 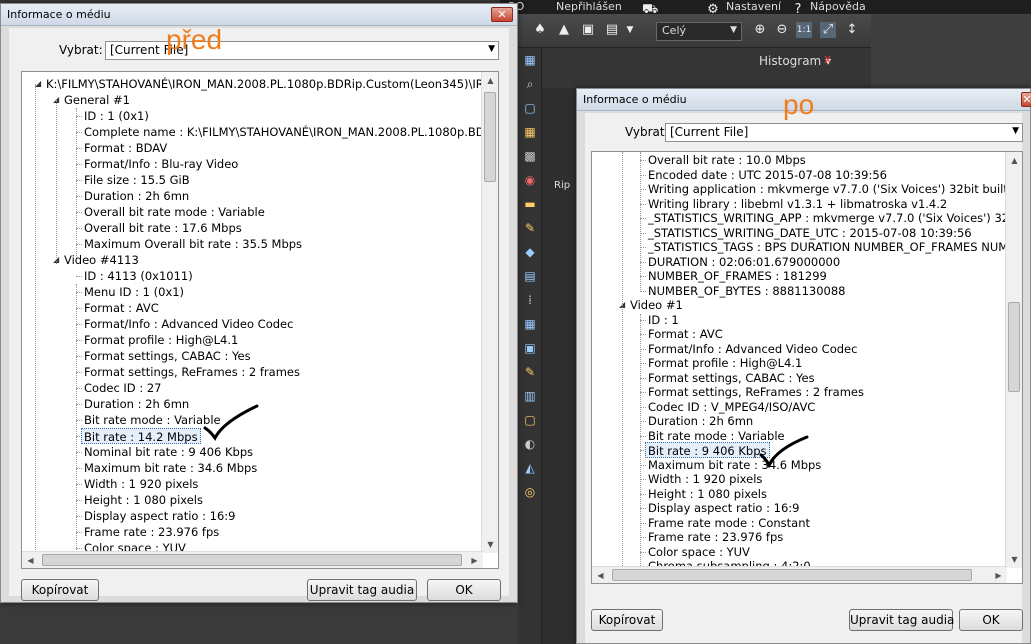 I want to click on tool-icon: ◆, so click(x=530, y=252).